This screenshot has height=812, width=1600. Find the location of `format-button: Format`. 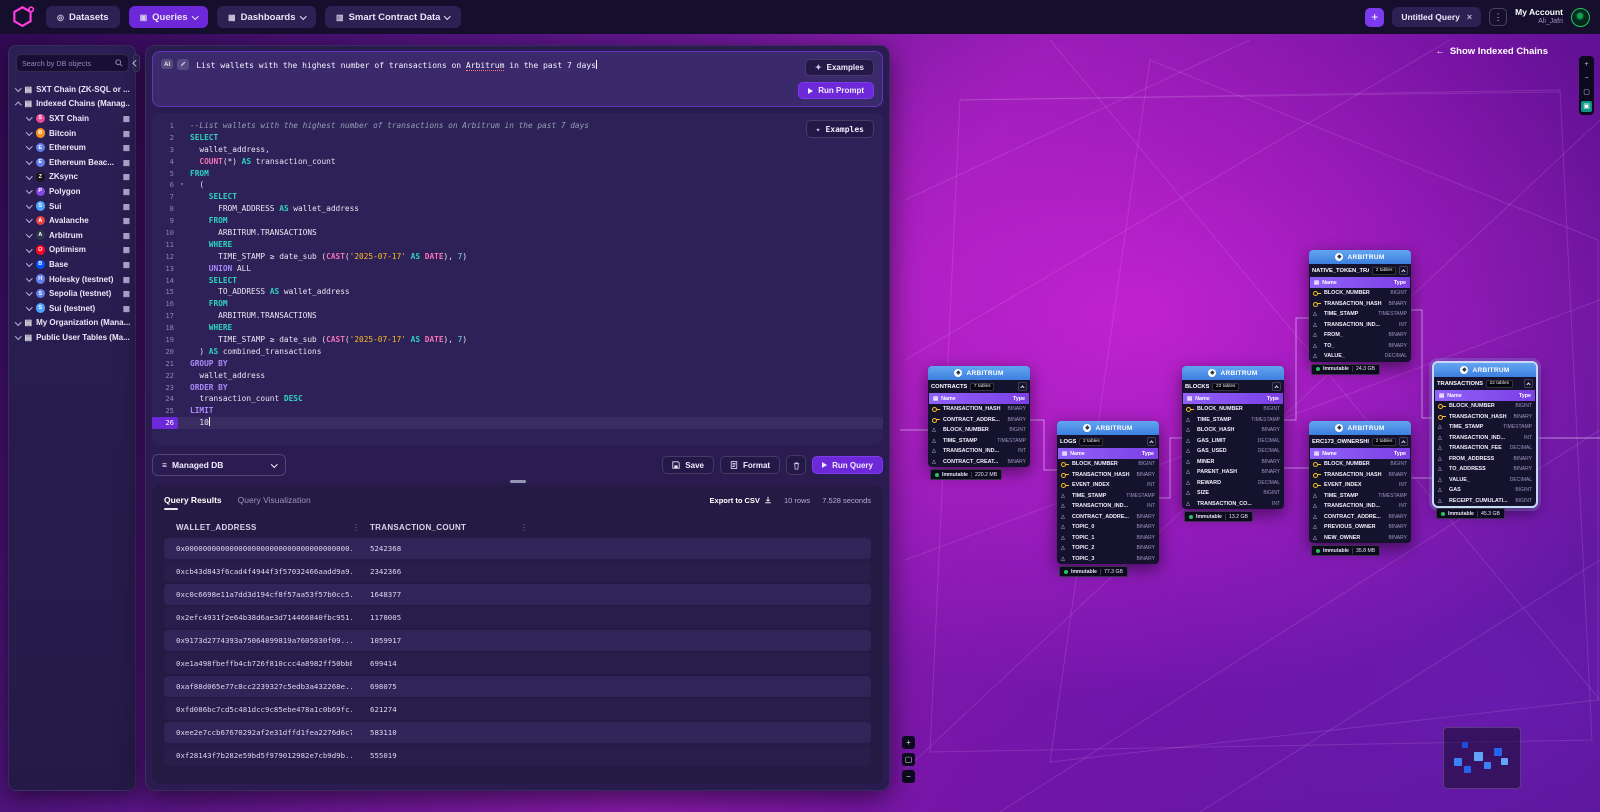

format-button: Format is located at coordinates (750, 465).